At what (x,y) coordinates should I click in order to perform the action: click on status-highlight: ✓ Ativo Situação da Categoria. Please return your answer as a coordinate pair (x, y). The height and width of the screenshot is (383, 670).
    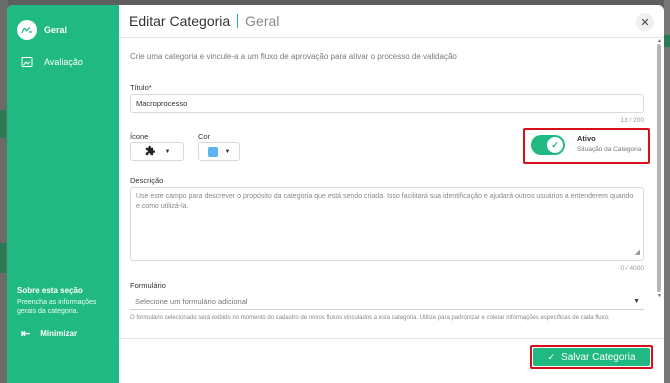
    Looking at the image, I should click on (586, 146).